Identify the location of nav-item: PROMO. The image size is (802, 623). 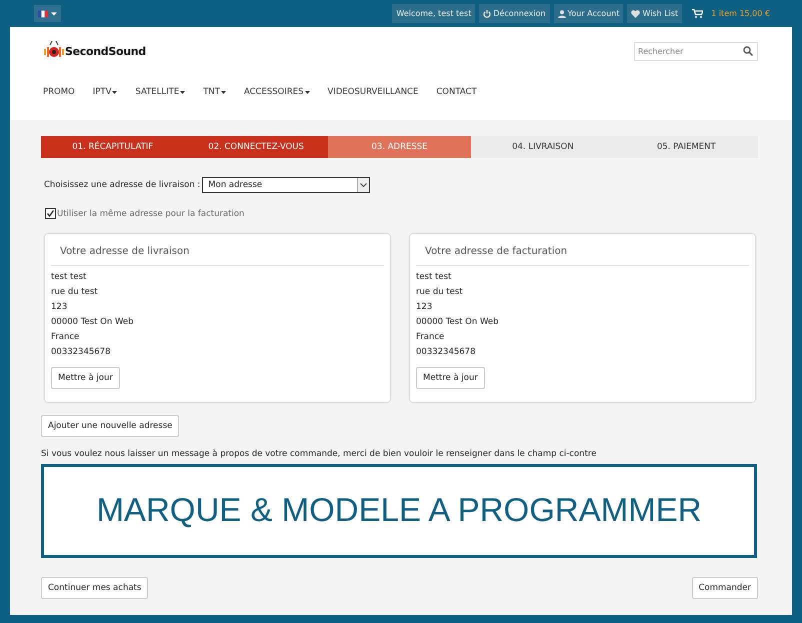
(59, 92).